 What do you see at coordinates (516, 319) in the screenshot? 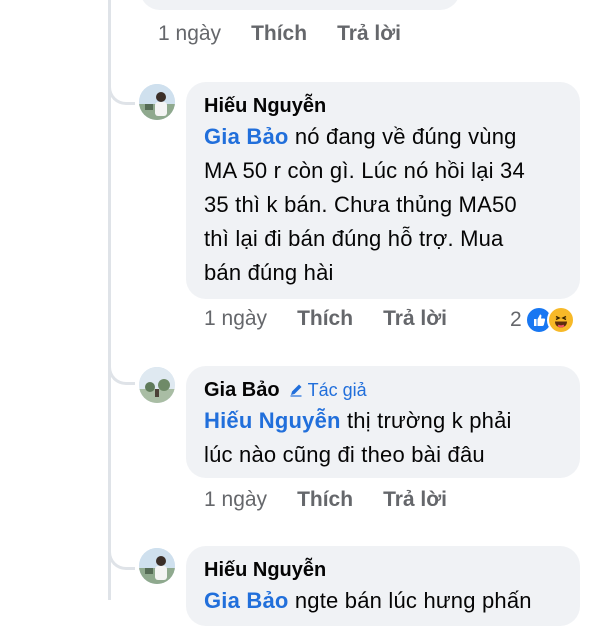
I see `reaction-count: 2` at bounding box center [516, 319].